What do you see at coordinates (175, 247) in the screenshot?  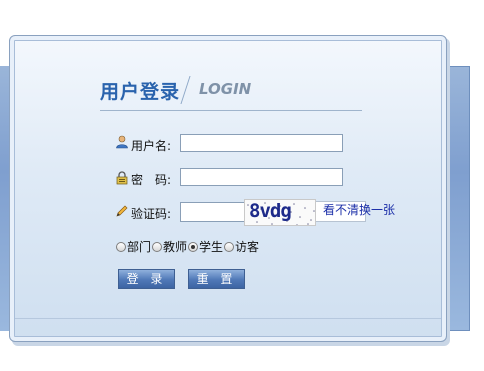 I see `role-label: 教师` at bounding box center [175, 247].